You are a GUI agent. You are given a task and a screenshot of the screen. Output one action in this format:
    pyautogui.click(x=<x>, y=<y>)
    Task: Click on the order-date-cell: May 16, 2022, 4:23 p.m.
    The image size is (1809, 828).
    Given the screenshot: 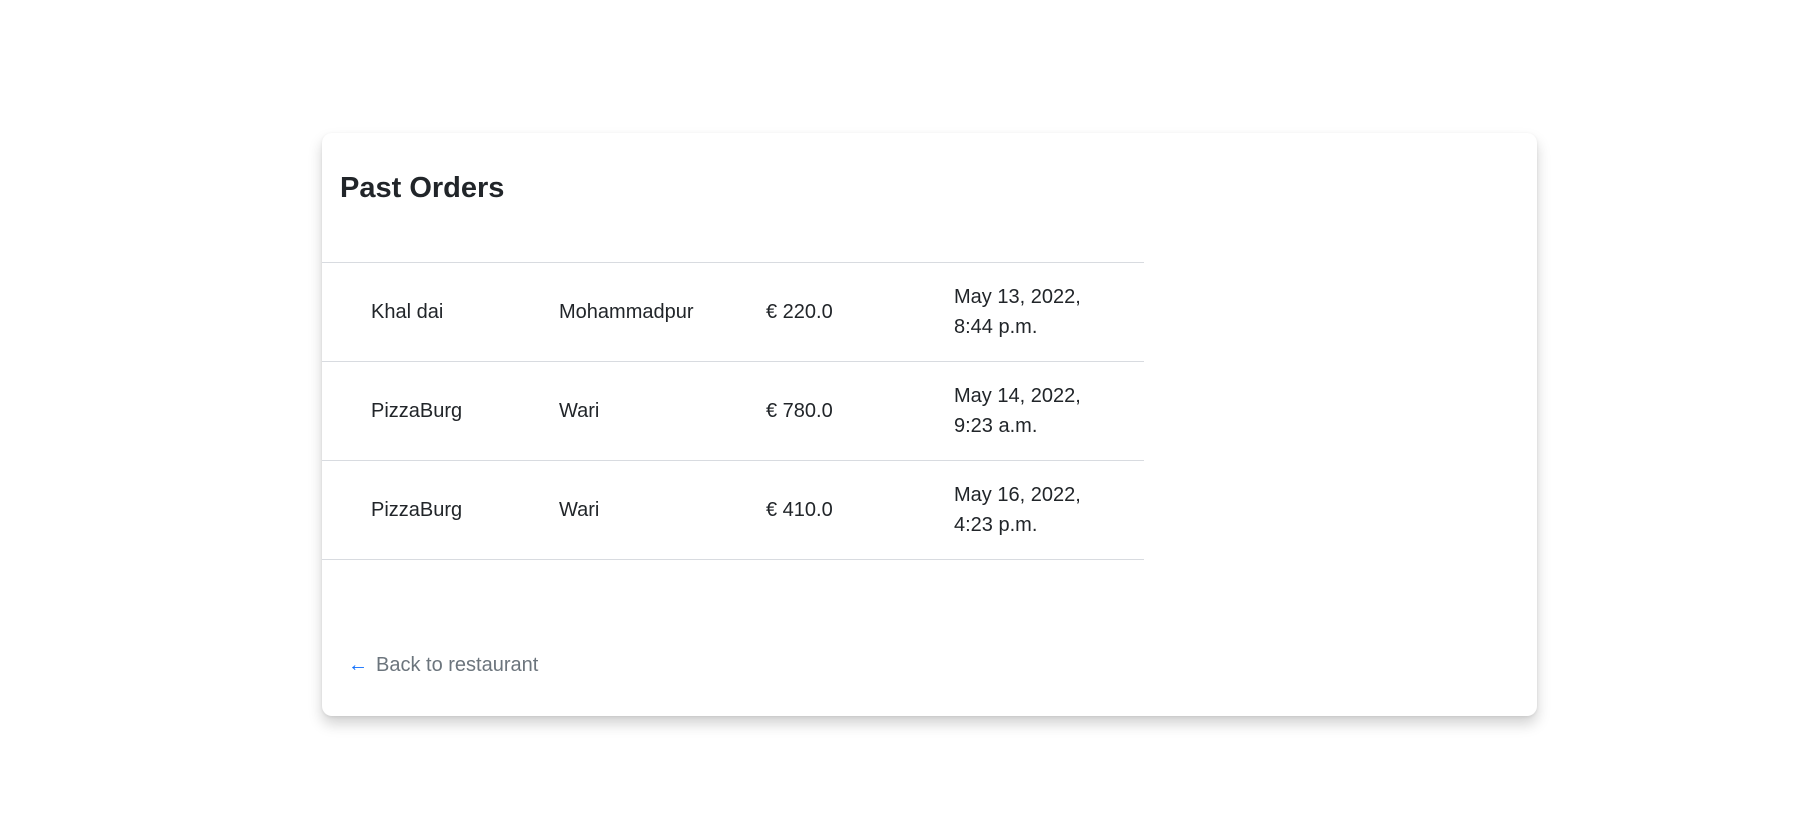 What is the action you would take?
    pyautogui.click(x=1049, y=510)
    